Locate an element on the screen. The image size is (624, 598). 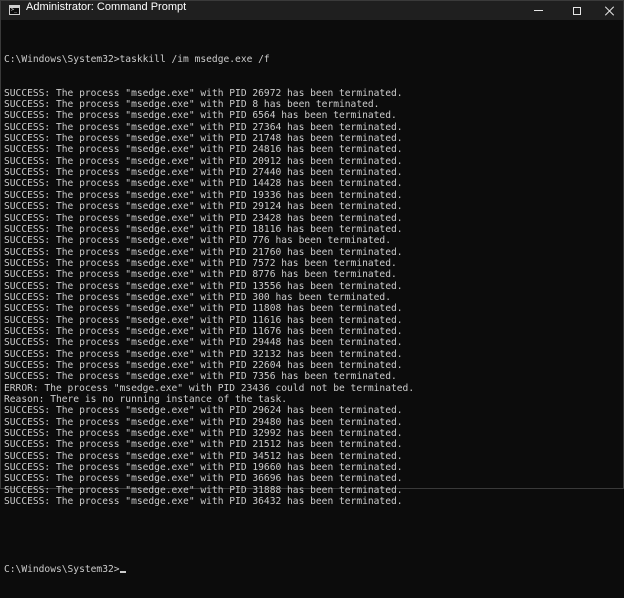
prompt-line: C:\Windows\System32> is located at coordinates (307, 569).